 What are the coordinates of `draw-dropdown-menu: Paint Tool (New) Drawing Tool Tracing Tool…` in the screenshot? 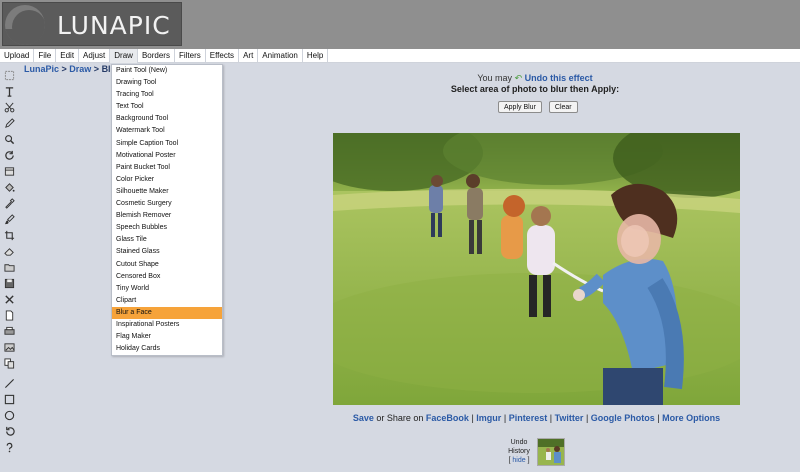 It's located at (167, 210).